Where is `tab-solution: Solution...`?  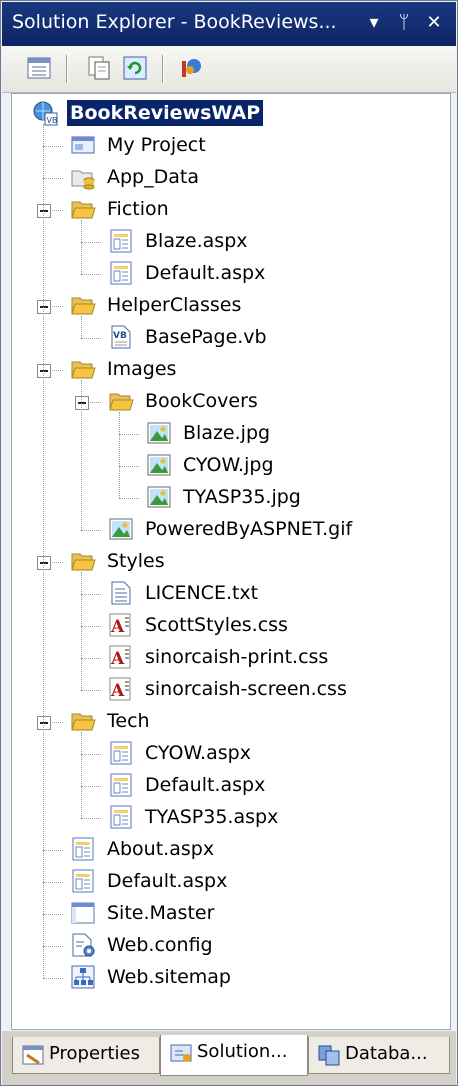 tab-solution: Solution... is located at coordinates (234, 1055).